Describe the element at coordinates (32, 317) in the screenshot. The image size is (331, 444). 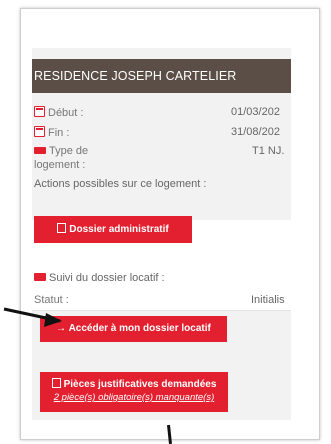
I see `pointer-arrow` at that location.